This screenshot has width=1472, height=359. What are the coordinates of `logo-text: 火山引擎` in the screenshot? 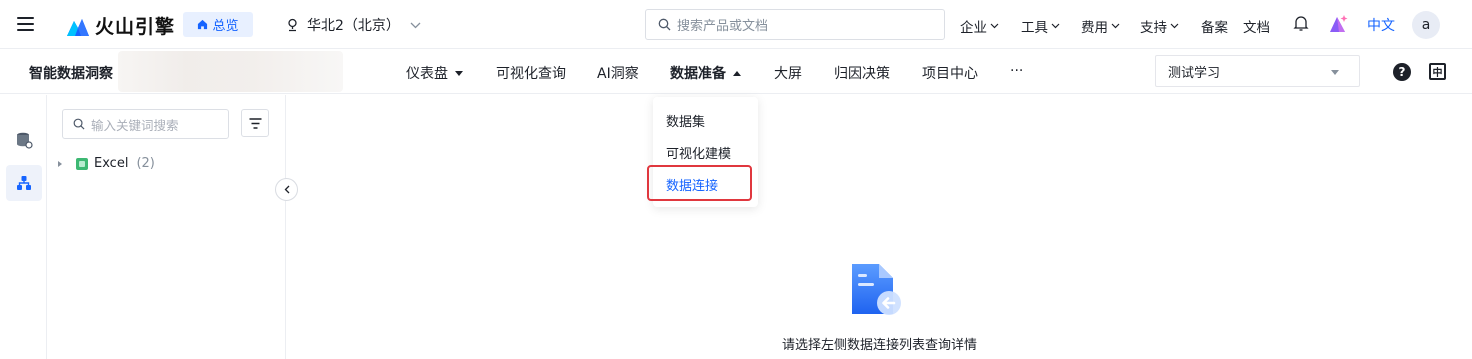 It's located at (135, 27).